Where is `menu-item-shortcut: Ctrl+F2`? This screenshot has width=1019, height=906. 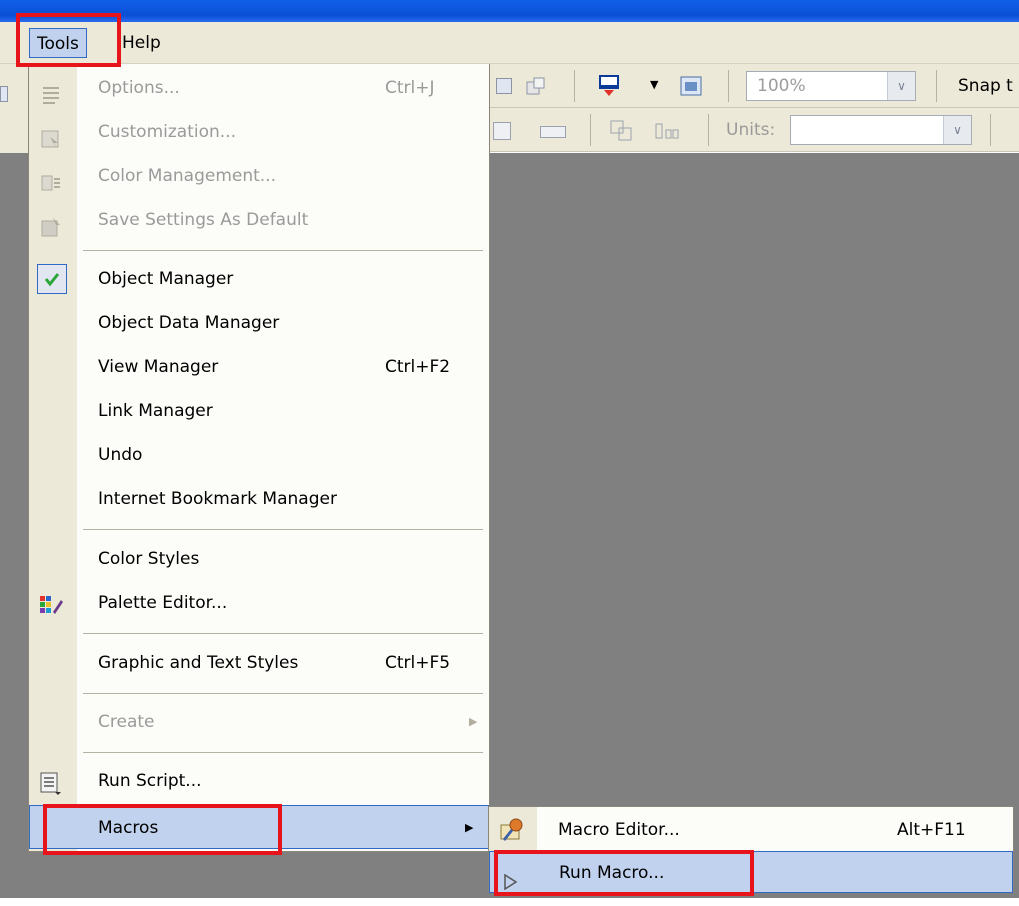
menu-item-shortcut: Ctrl+F2 is located at coordinates (418, 367).